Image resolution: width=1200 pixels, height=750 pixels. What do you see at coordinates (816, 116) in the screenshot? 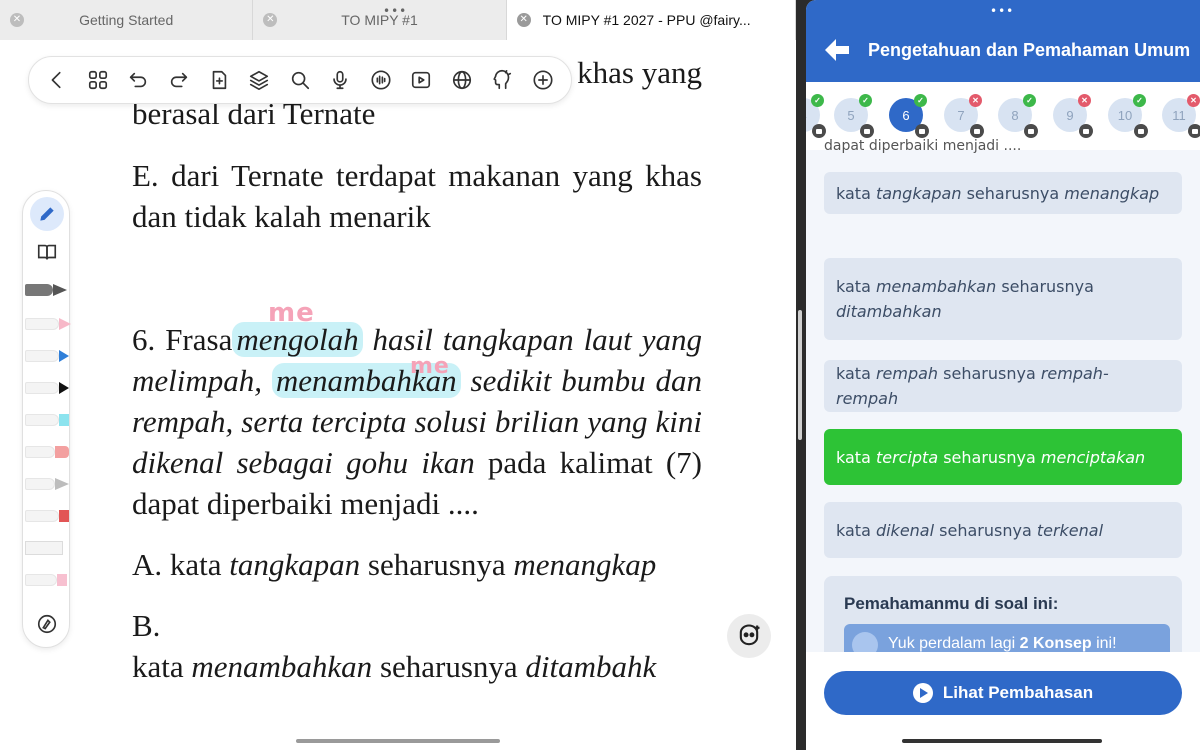
I see `question-number-button: 4✓` at bounding box center [816, 116].